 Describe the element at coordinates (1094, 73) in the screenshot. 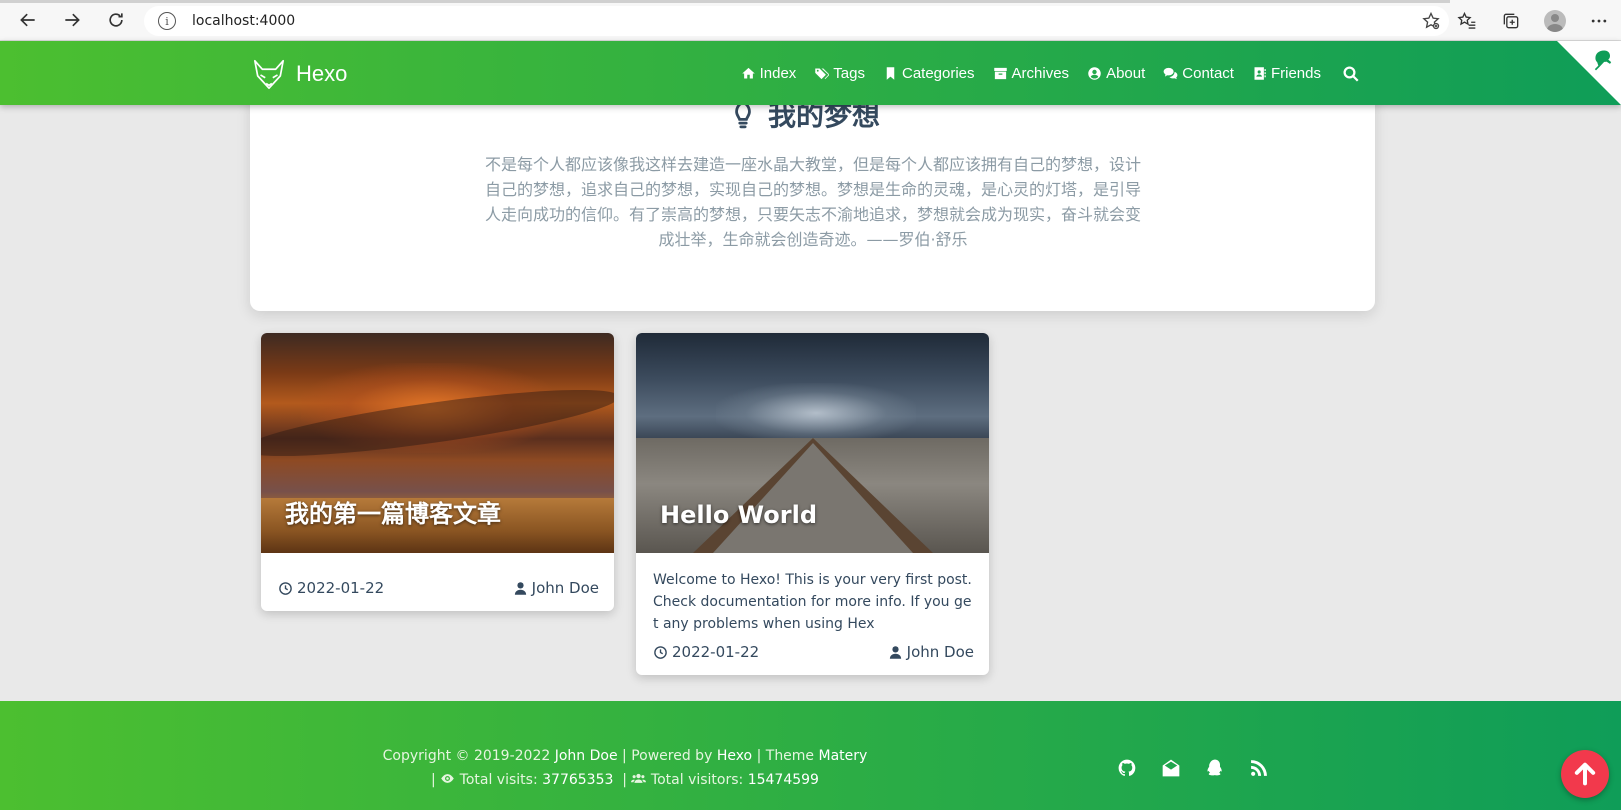

I see `user-circle-icon` at that location.